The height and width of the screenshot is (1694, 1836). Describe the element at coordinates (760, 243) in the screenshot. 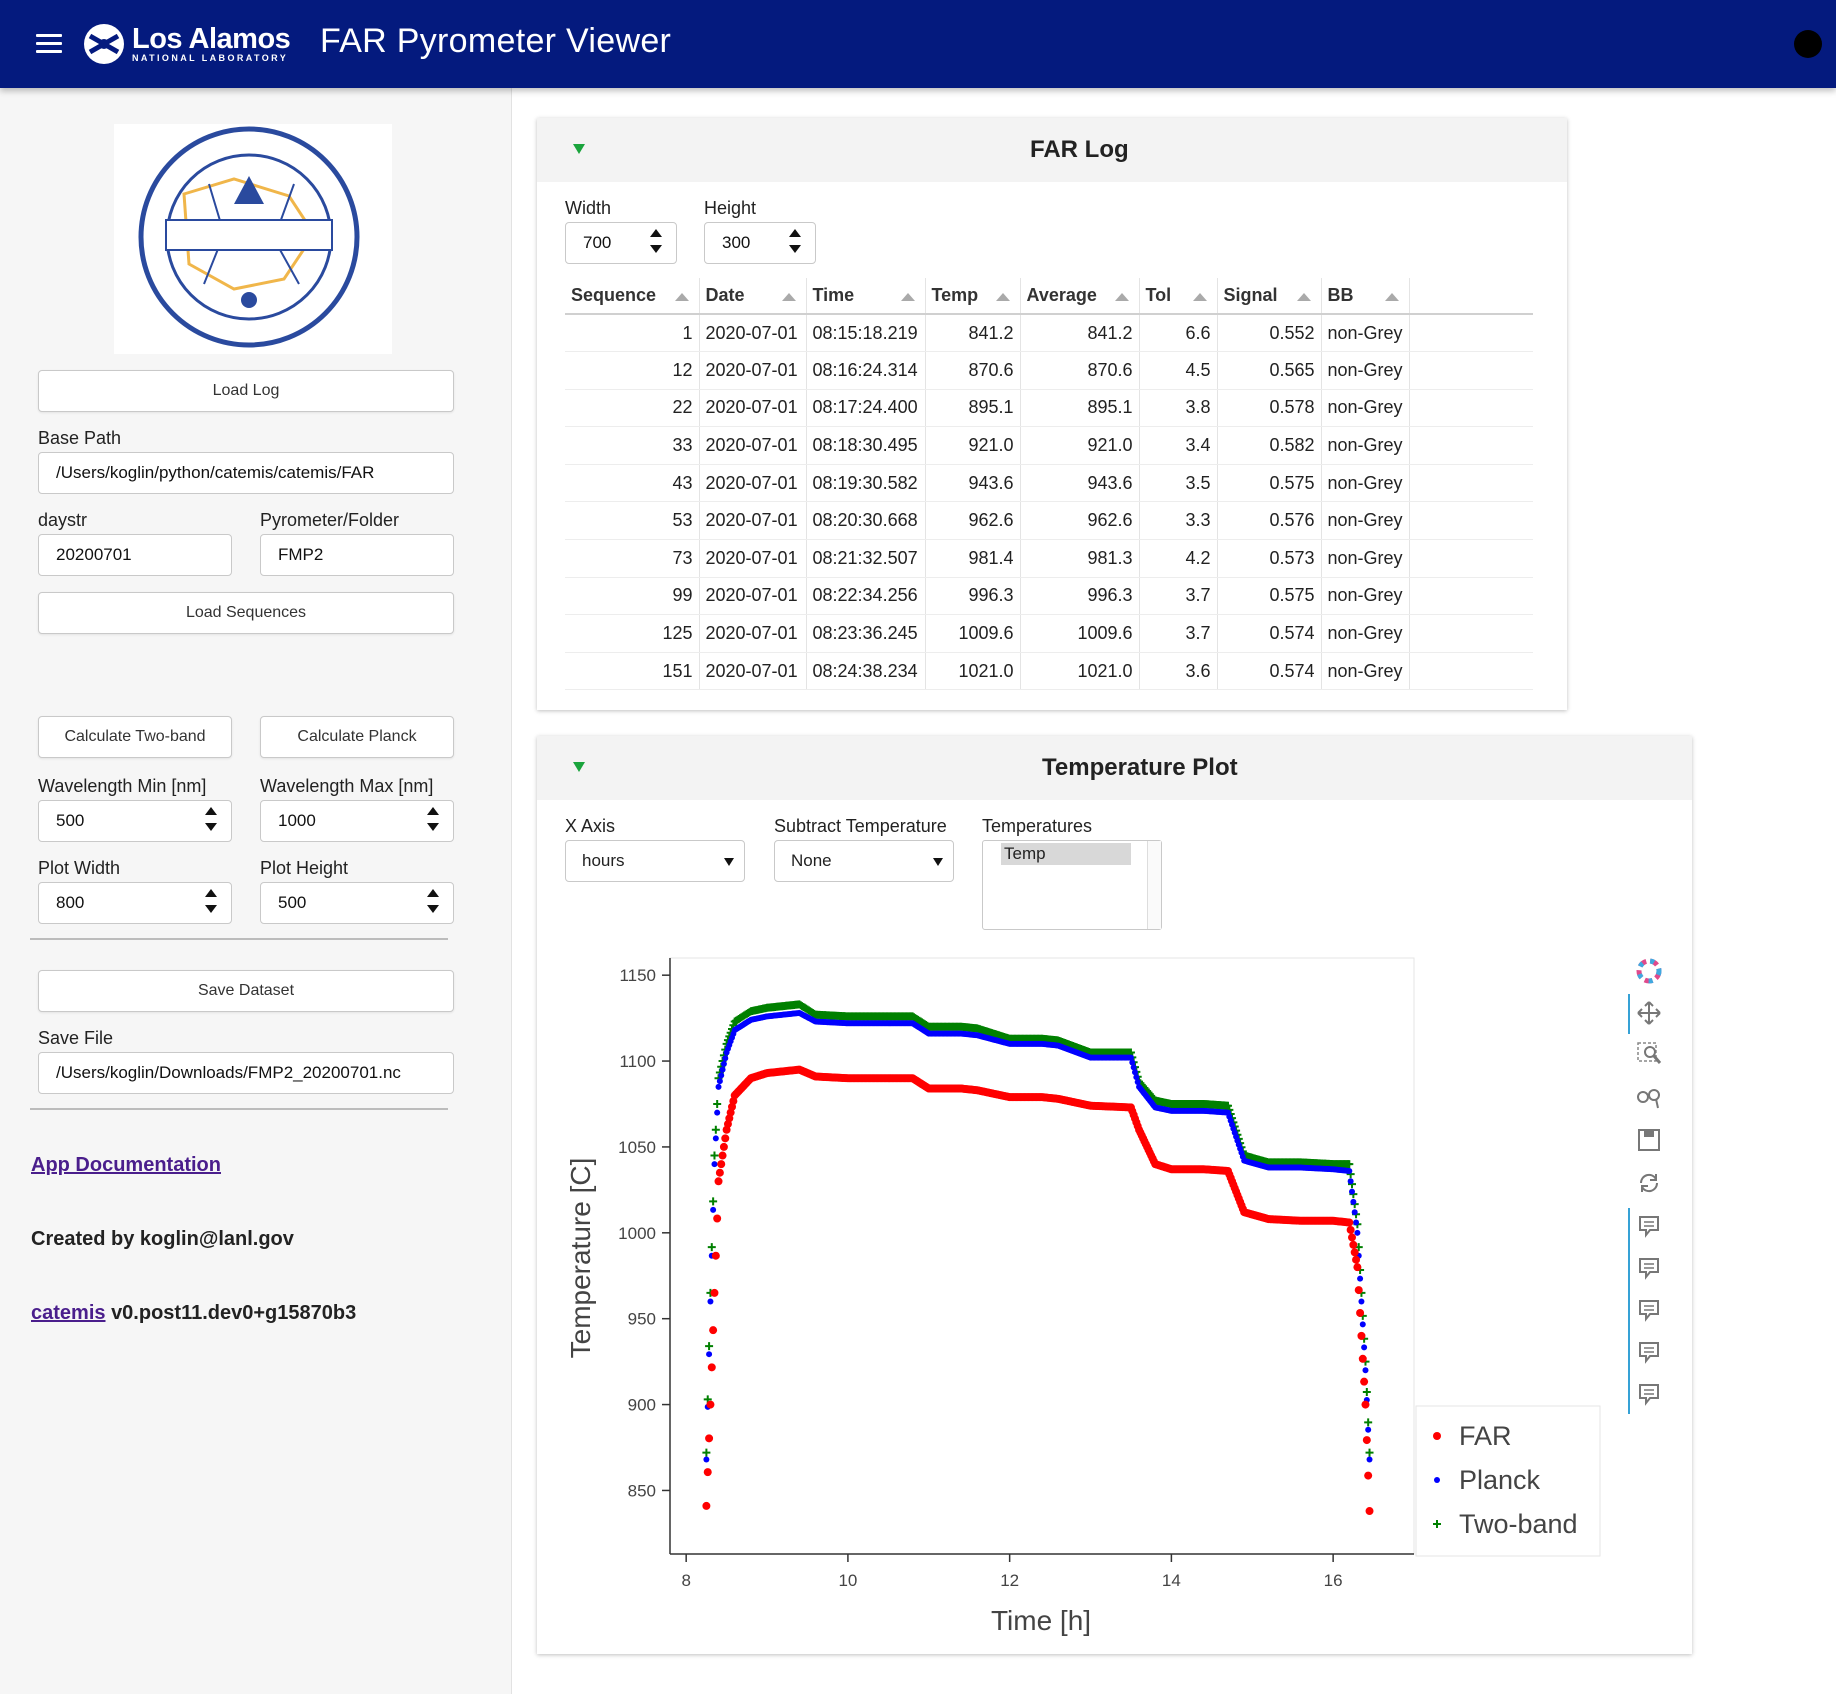

I see `table-height-input: 300` at that location.